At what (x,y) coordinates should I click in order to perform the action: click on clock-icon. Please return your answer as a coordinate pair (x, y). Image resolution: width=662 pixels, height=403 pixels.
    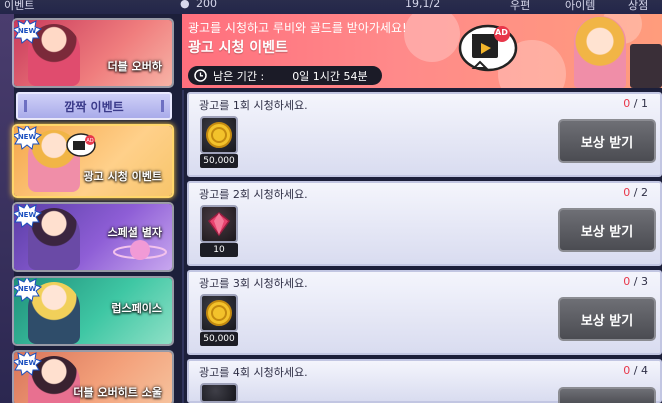
    Looking at the image, I should click on (200, 75).